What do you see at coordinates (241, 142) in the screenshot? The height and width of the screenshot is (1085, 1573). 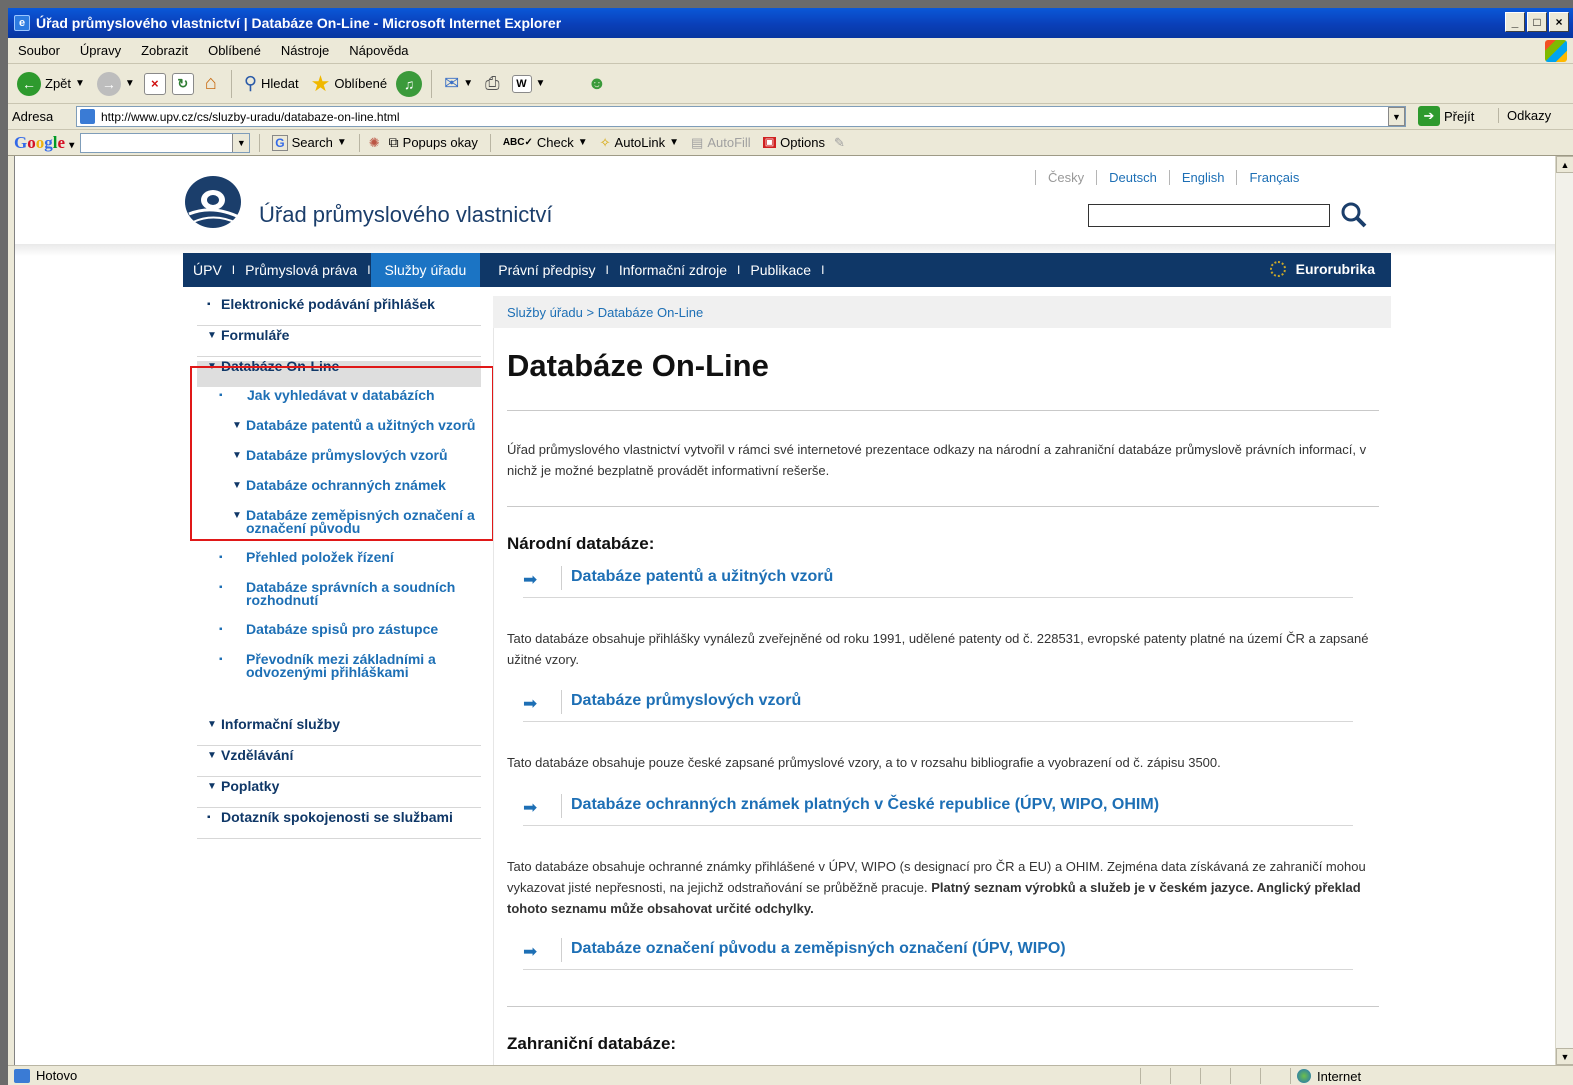 I see `google-search-dropdown-icon: ▼` at bounding box center [241, 142].